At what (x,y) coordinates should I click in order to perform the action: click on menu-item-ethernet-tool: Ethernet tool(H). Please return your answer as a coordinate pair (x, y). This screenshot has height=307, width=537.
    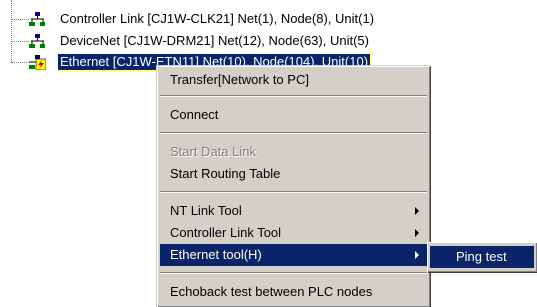
    Looking at the image, I should click on (293, 255).